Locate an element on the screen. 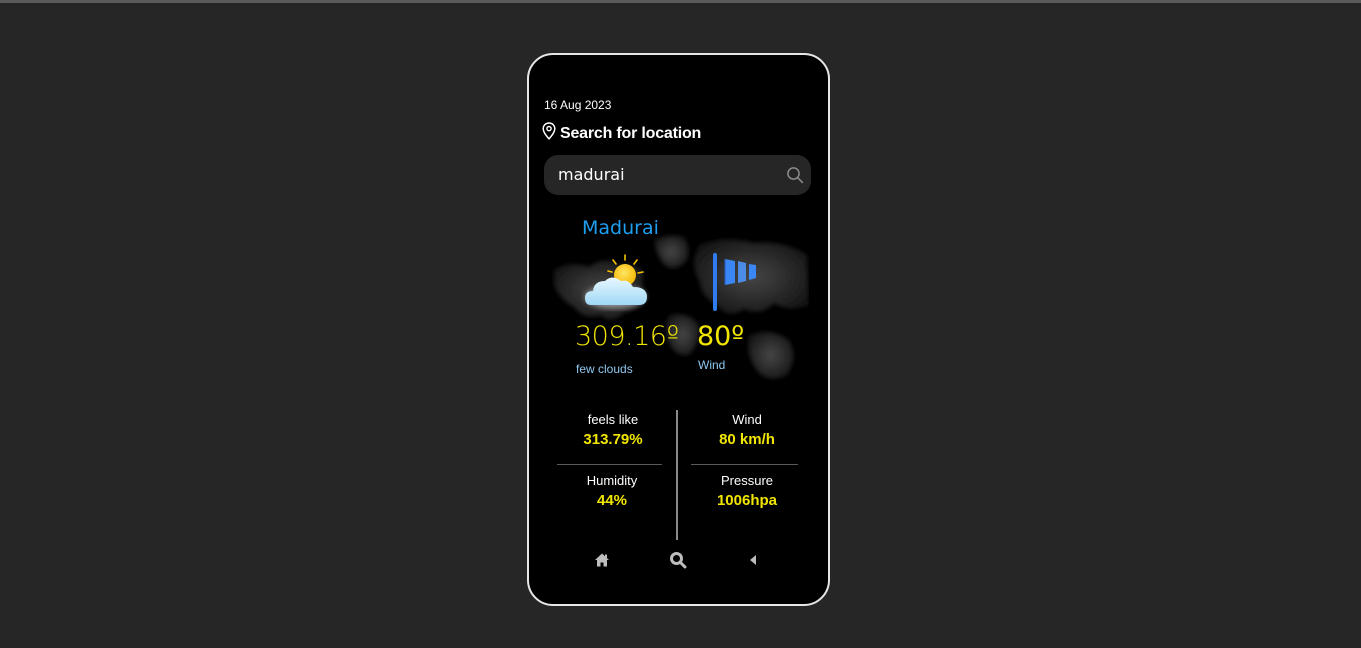 The height and width of the screenshot is (648, 1361). search-bar is located at coordinates (677, 175).